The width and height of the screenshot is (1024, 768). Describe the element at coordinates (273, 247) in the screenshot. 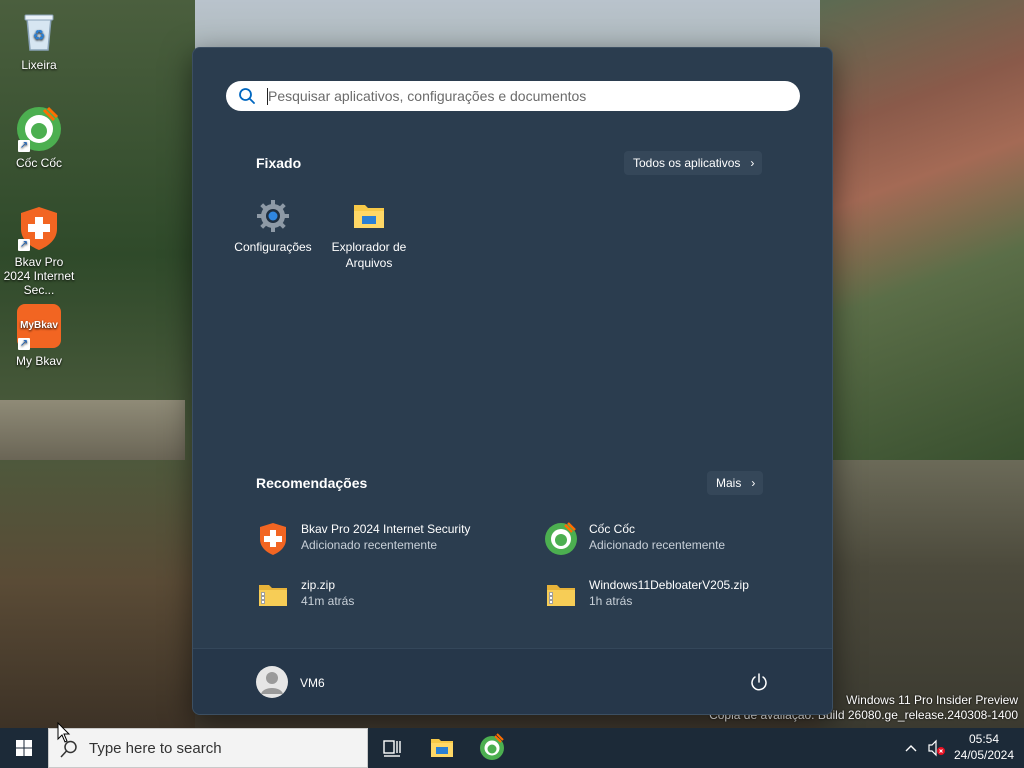

I see `pinned-app-label: Configurações` at that location.